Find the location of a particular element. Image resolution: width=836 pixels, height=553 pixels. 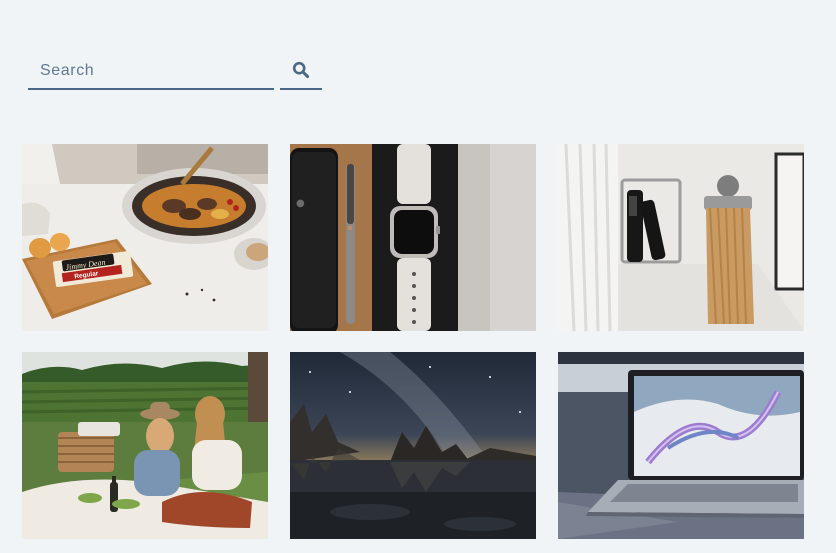

search-icon is located at coordinates (301, 70).